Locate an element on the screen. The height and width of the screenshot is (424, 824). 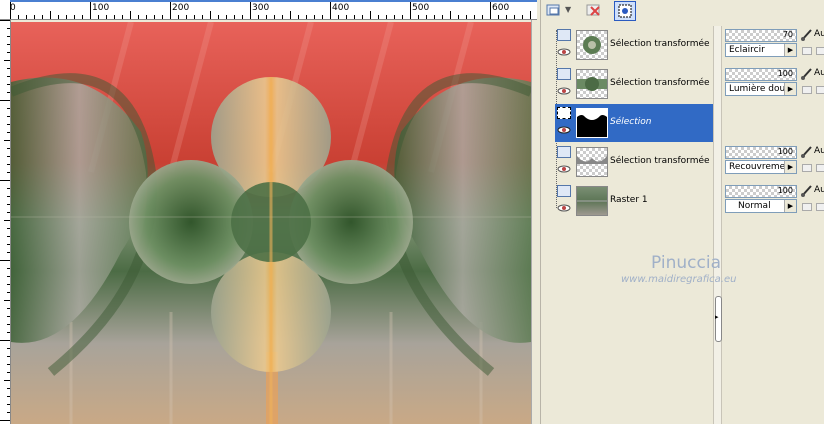
layer-row: Raster 1 is located at coordinates (634, 201).